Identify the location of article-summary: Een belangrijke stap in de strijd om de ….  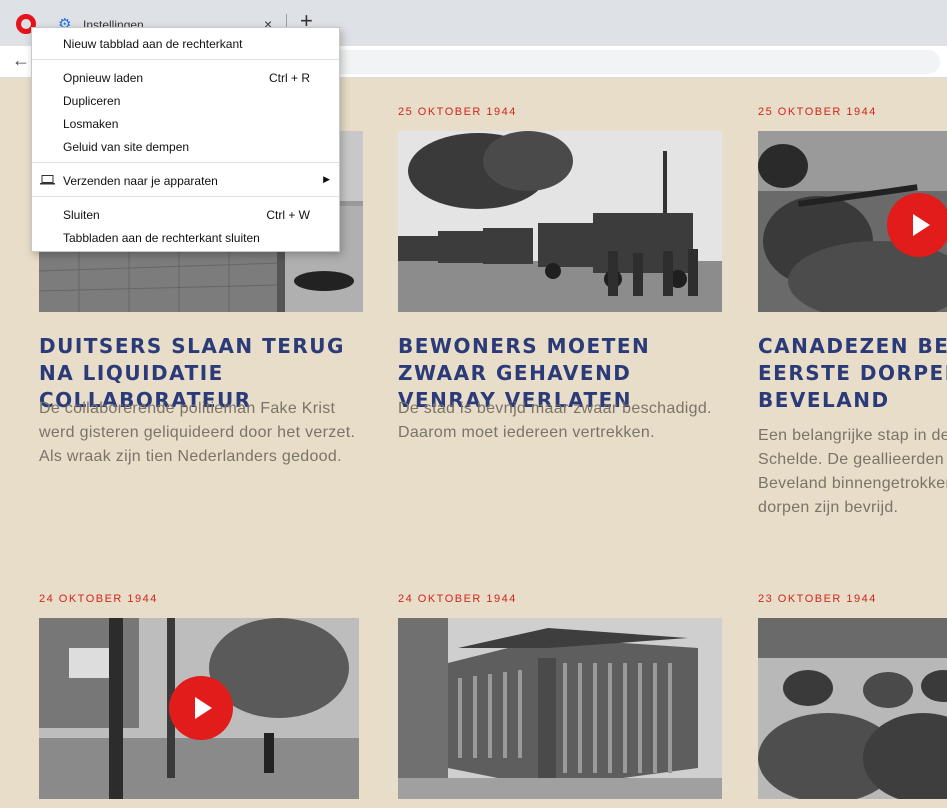
(852, 471).